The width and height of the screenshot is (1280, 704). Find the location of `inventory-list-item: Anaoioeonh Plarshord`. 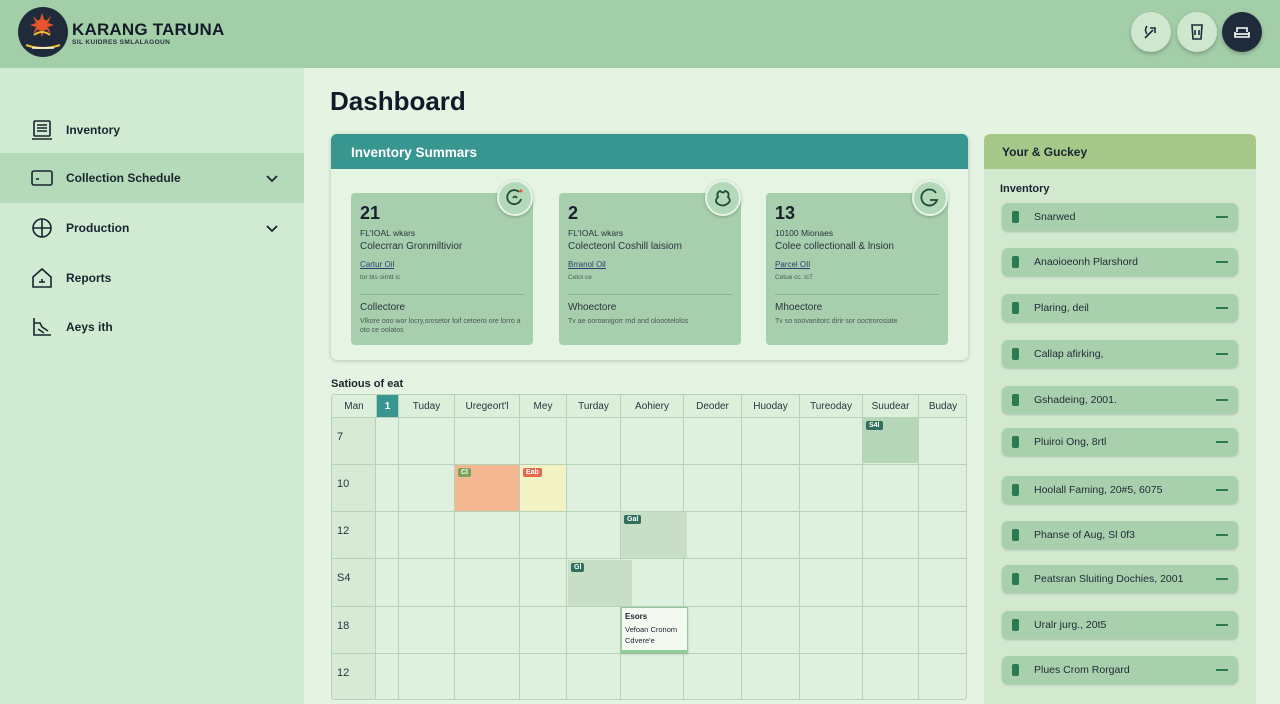

inventory-list-item: Anaoioeonh Plarshord is located at coordinates (1120, 262).